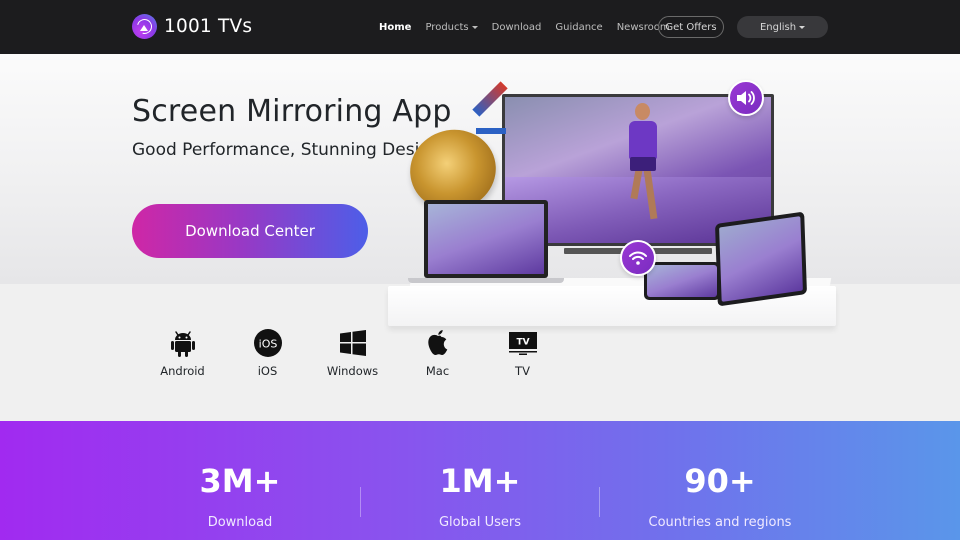 The image size is (960, 540). Describe the element at coordinates (486, 280) in the screenshot. I see `laptop-base` at that location.